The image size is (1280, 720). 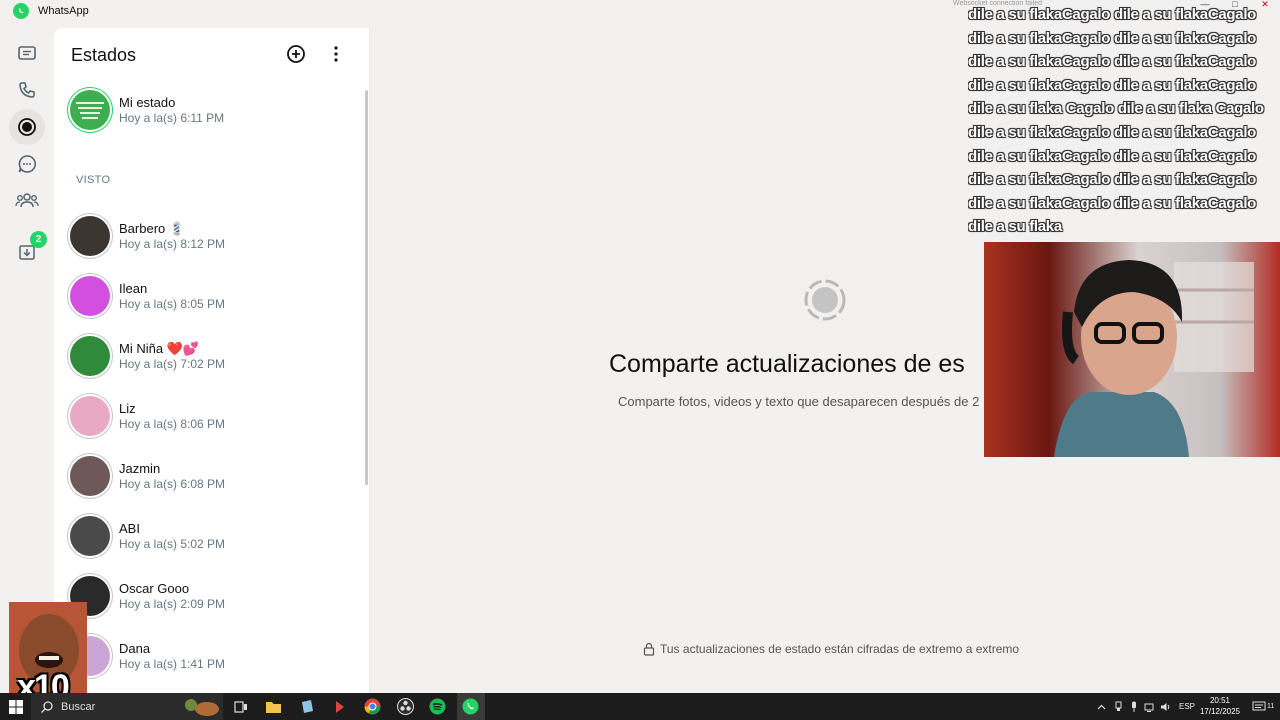 What do you see at coordinates (1118, 706) in the screenshot?
I see `usb-icon` at bounding box center [1118, 706].